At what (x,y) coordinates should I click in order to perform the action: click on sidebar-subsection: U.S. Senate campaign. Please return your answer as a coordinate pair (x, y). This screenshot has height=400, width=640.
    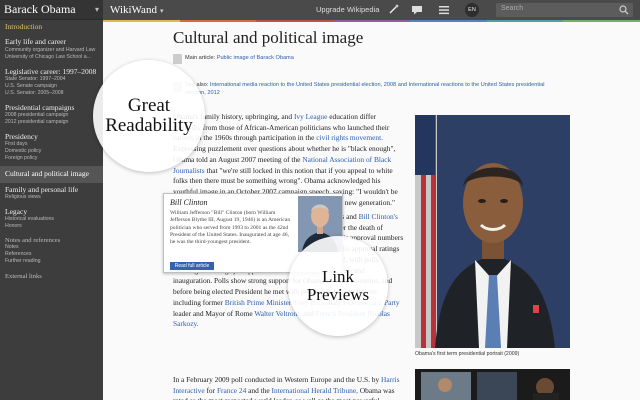
    Looking at the image, I should click on (51, 86).